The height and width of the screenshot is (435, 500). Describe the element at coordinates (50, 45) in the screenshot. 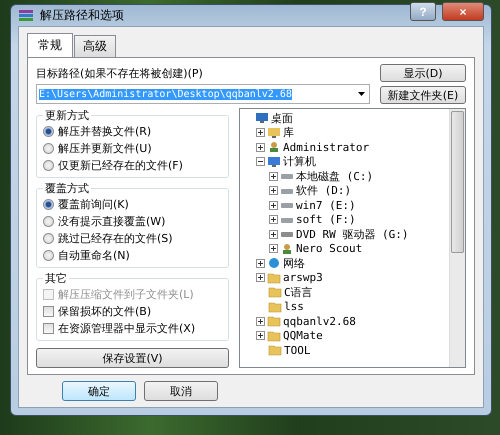

I see `tab: 常规` at that location.